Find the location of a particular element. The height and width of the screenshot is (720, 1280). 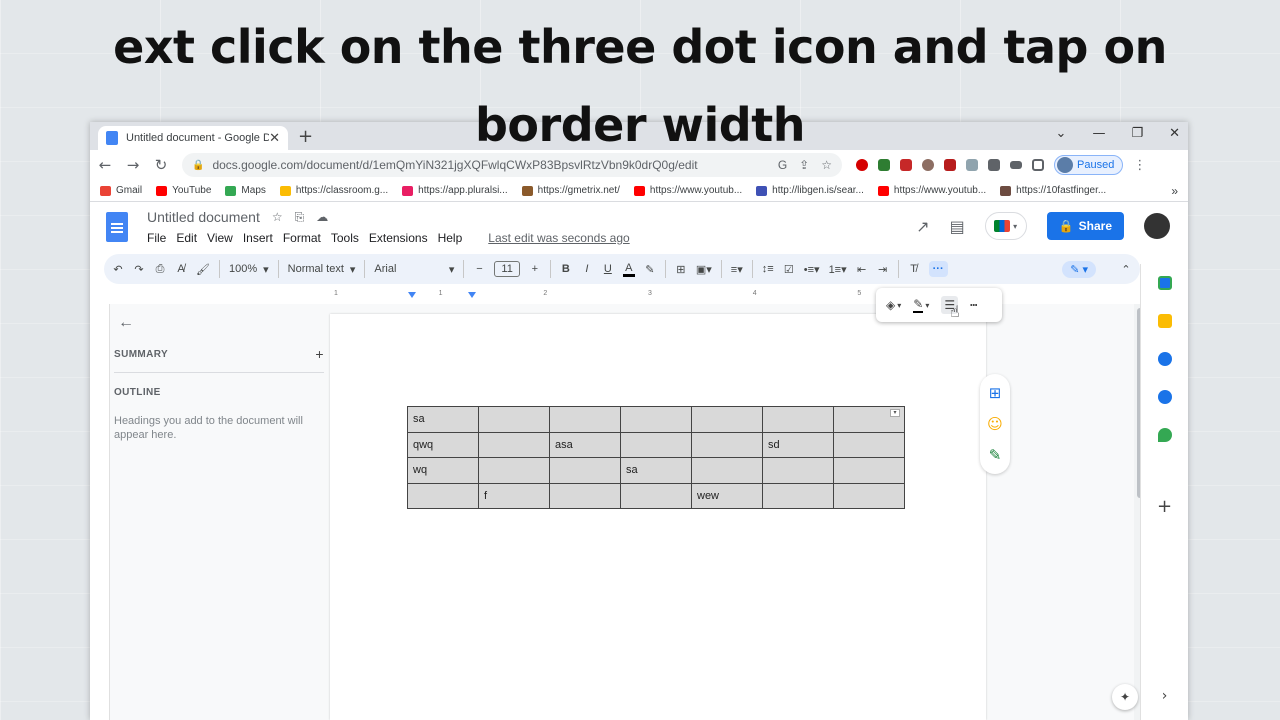

editing-mode-button: ✎ ▾ is located at coordinates (1079, 269).